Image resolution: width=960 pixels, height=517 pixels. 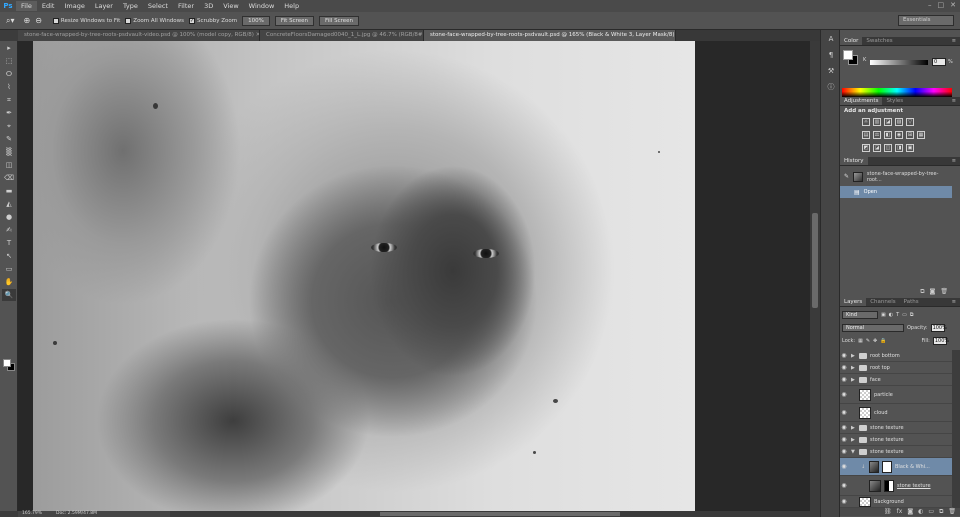 I want to click on hand-tool-icon: ✋, so click(x=9, y=282).